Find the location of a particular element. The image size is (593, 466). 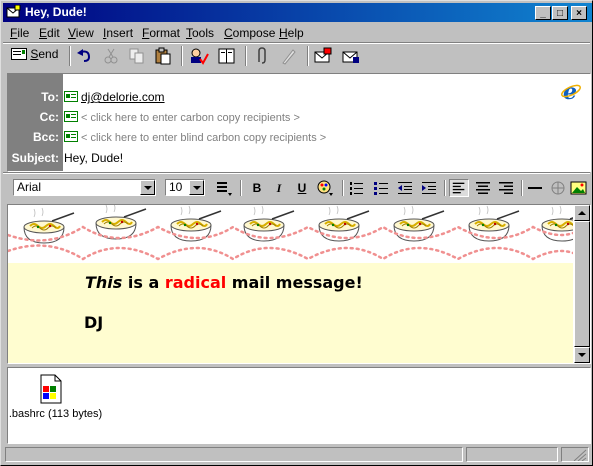

menu-help: Help is located at coordinates (291, 33).